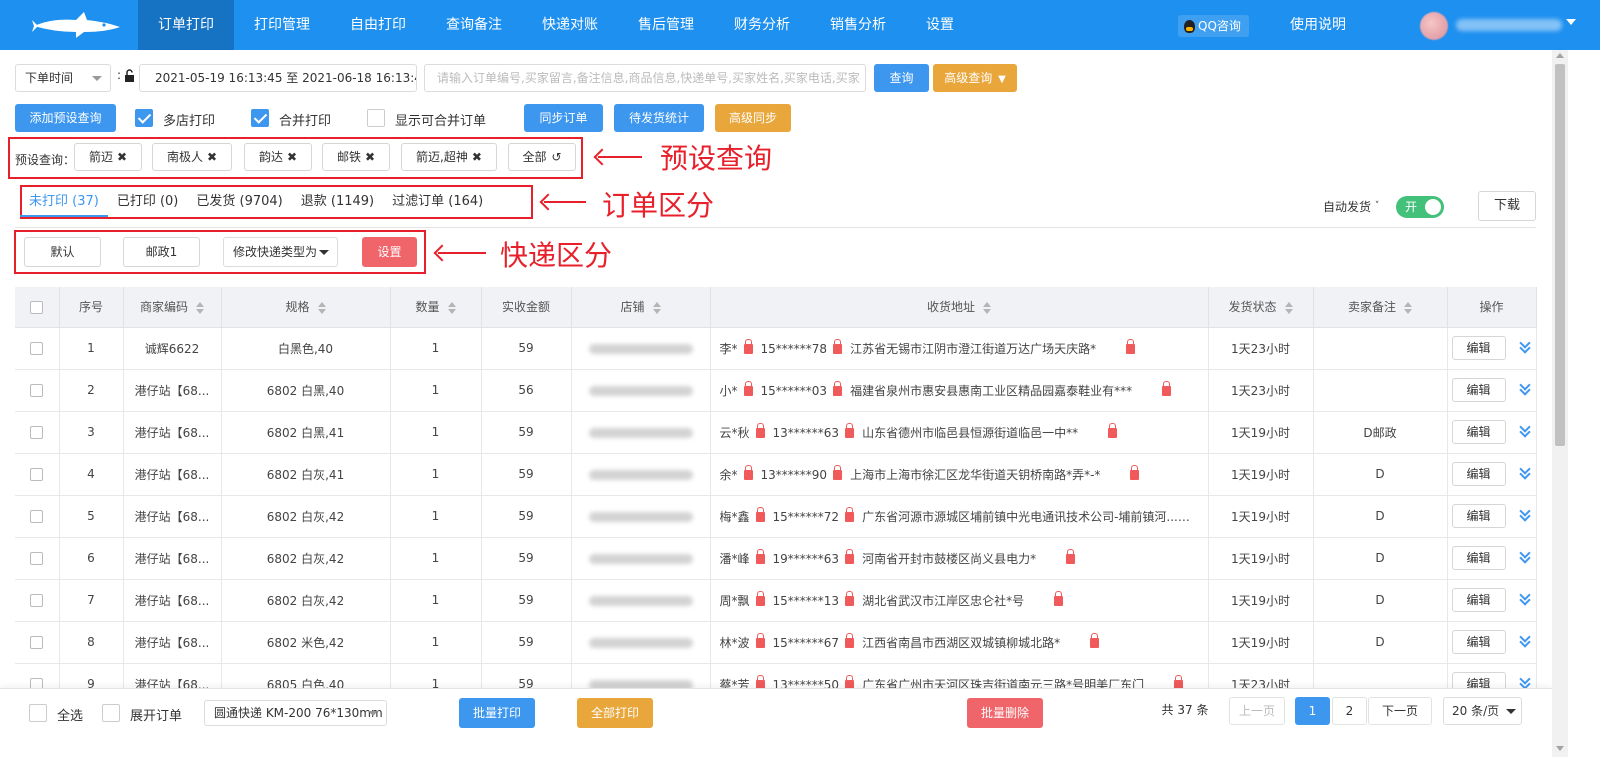 This screenshot has height=757, width=1600. I want to click on tab-refund: 退款 (1149), so click(337, 202).